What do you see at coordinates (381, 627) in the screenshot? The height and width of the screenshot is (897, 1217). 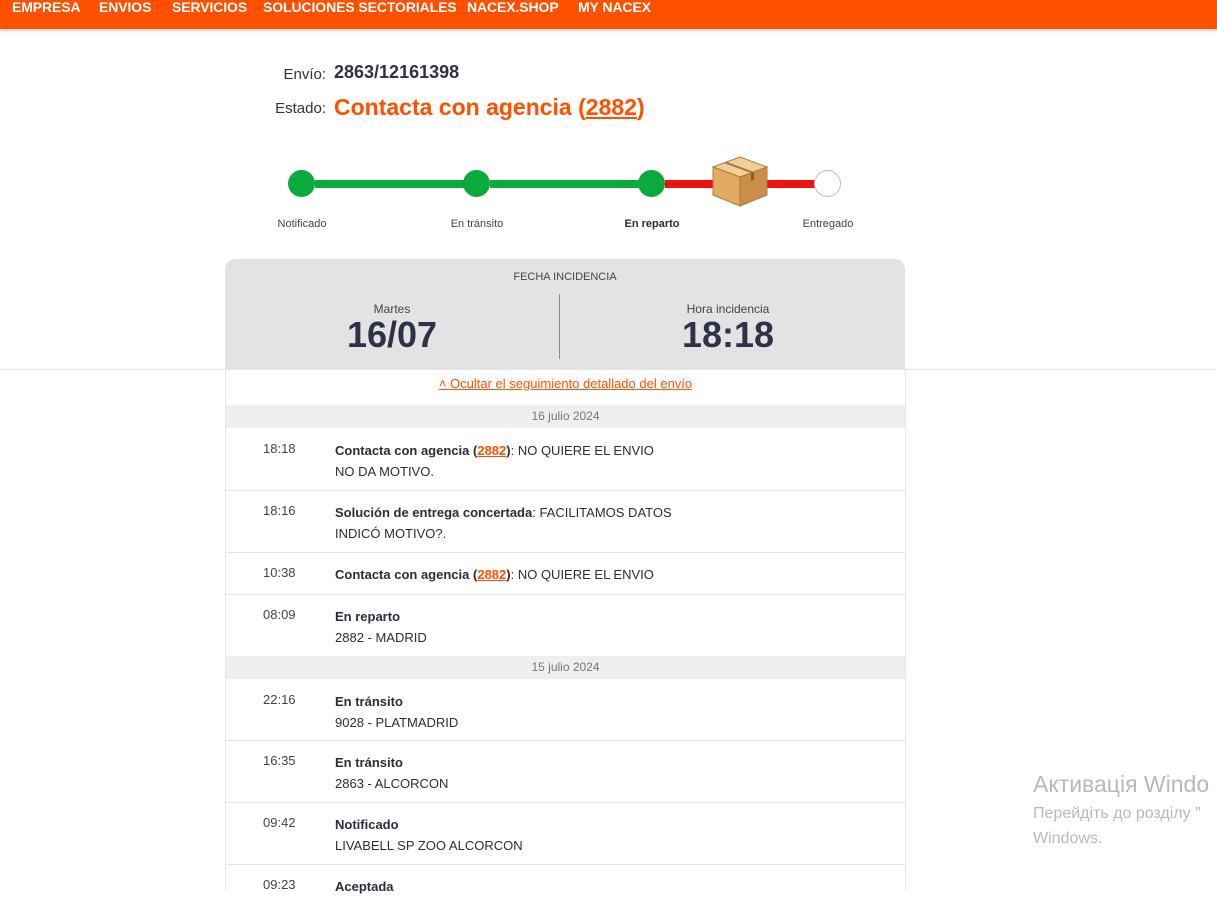 I see `event-description: En reparto 2882 - MADRID` at bounding box center [381, 627].